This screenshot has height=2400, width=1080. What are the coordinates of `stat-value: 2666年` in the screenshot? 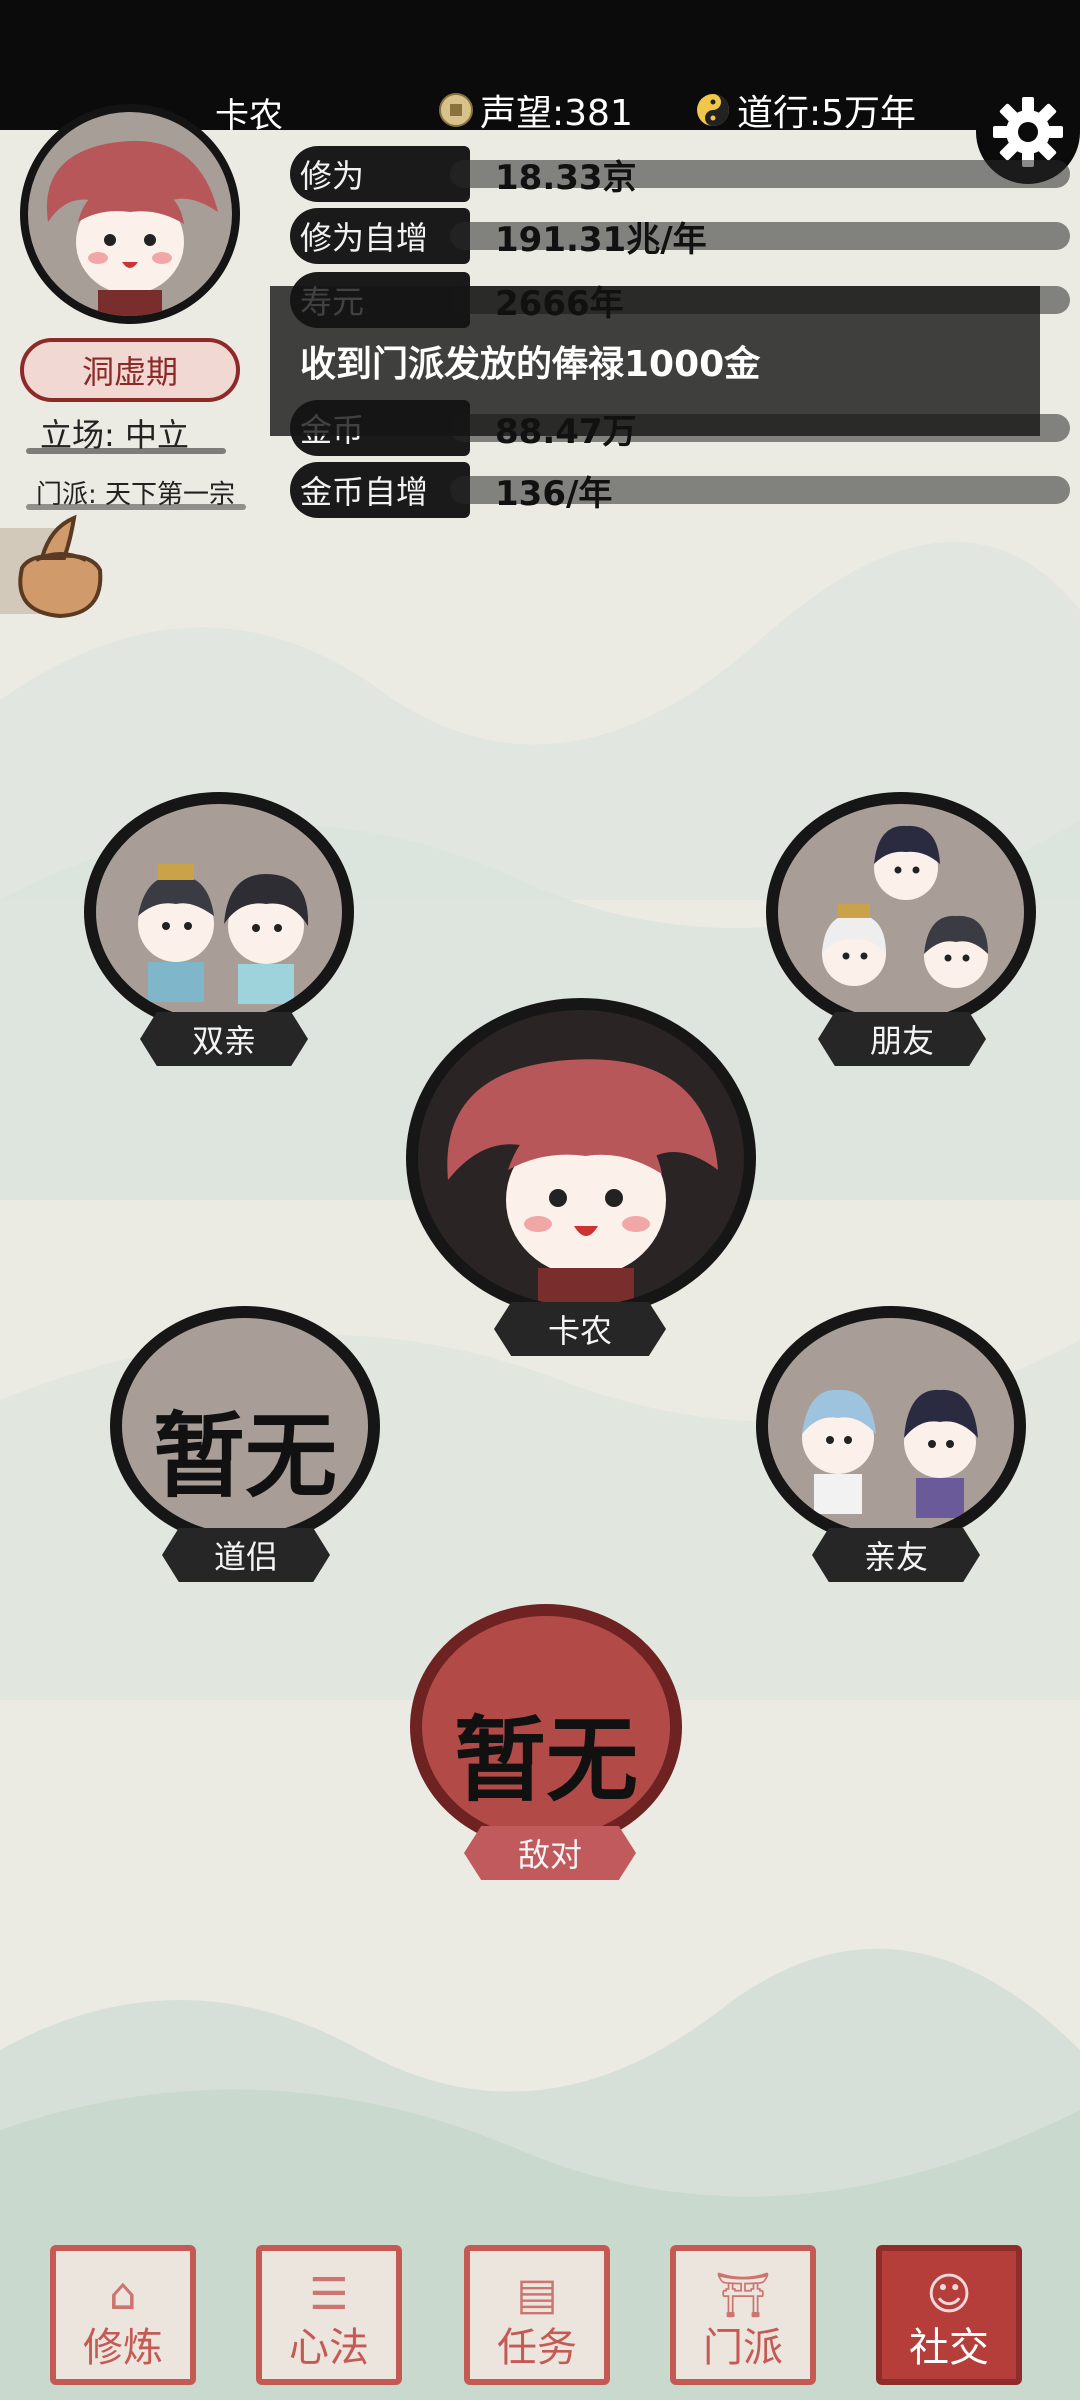 It's located at (559, 303).